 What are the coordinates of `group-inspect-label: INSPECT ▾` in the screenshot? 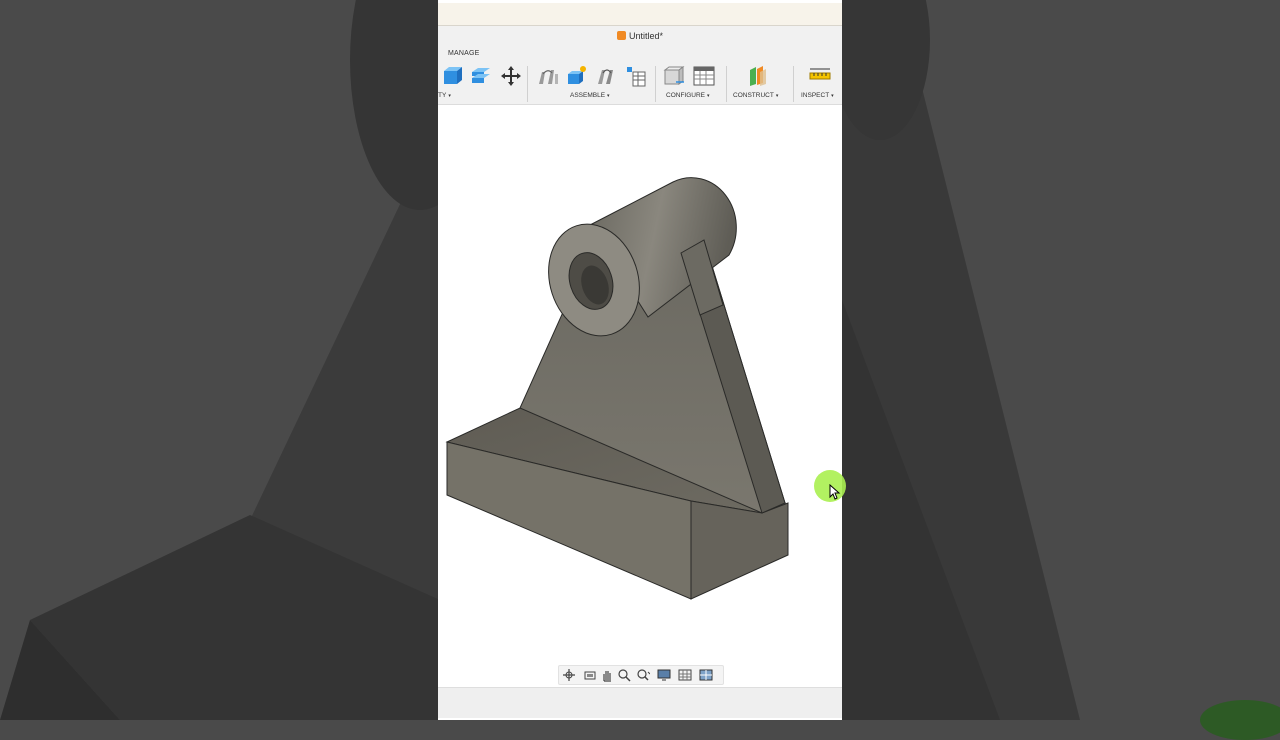 It's located at (817, 95).